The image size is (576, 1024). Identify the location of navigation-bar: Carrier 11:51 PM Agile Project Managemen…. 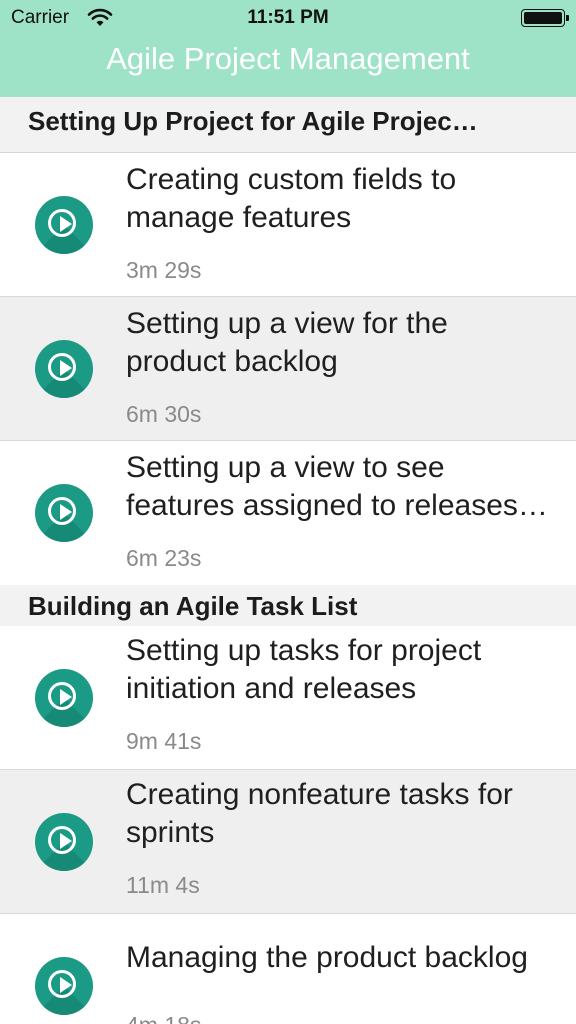
(288, 48).